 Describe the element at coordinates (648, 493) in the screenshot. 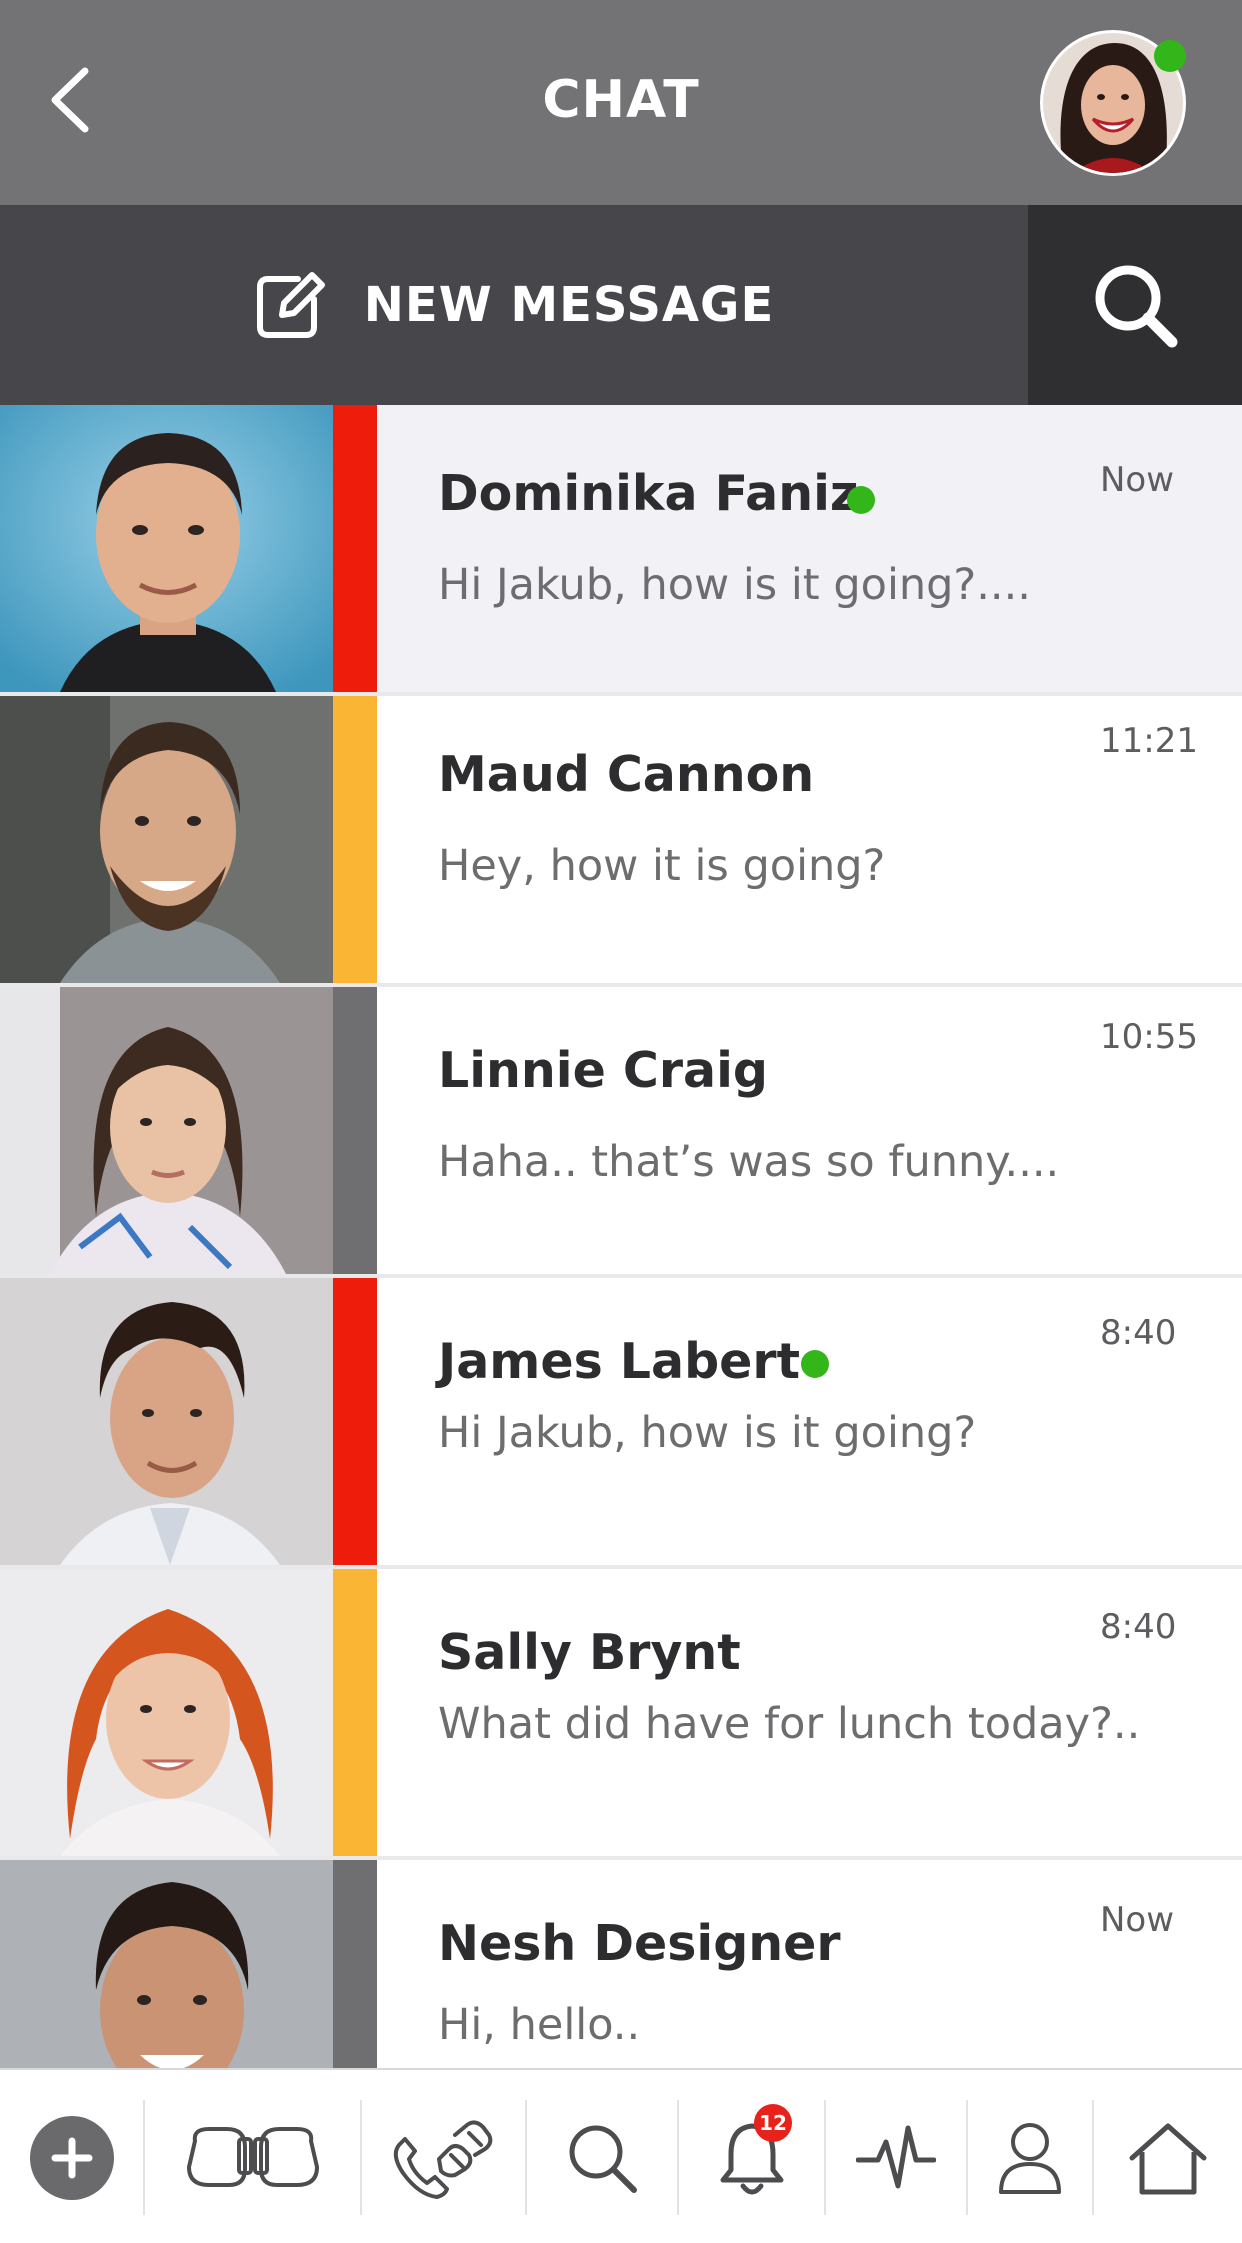

I see `contact-name: Dominika Faniz` at that location.